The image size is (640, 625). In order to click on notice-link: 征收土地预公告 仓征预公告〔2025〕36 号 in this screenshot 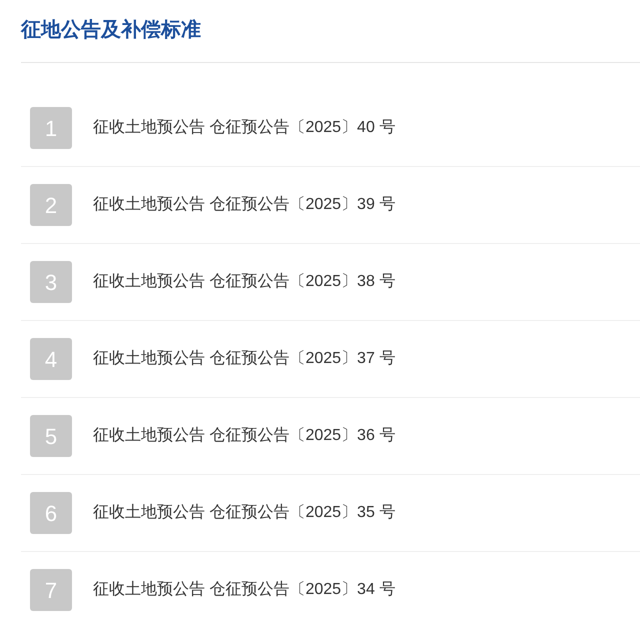, I will do `click(244, 436)`.